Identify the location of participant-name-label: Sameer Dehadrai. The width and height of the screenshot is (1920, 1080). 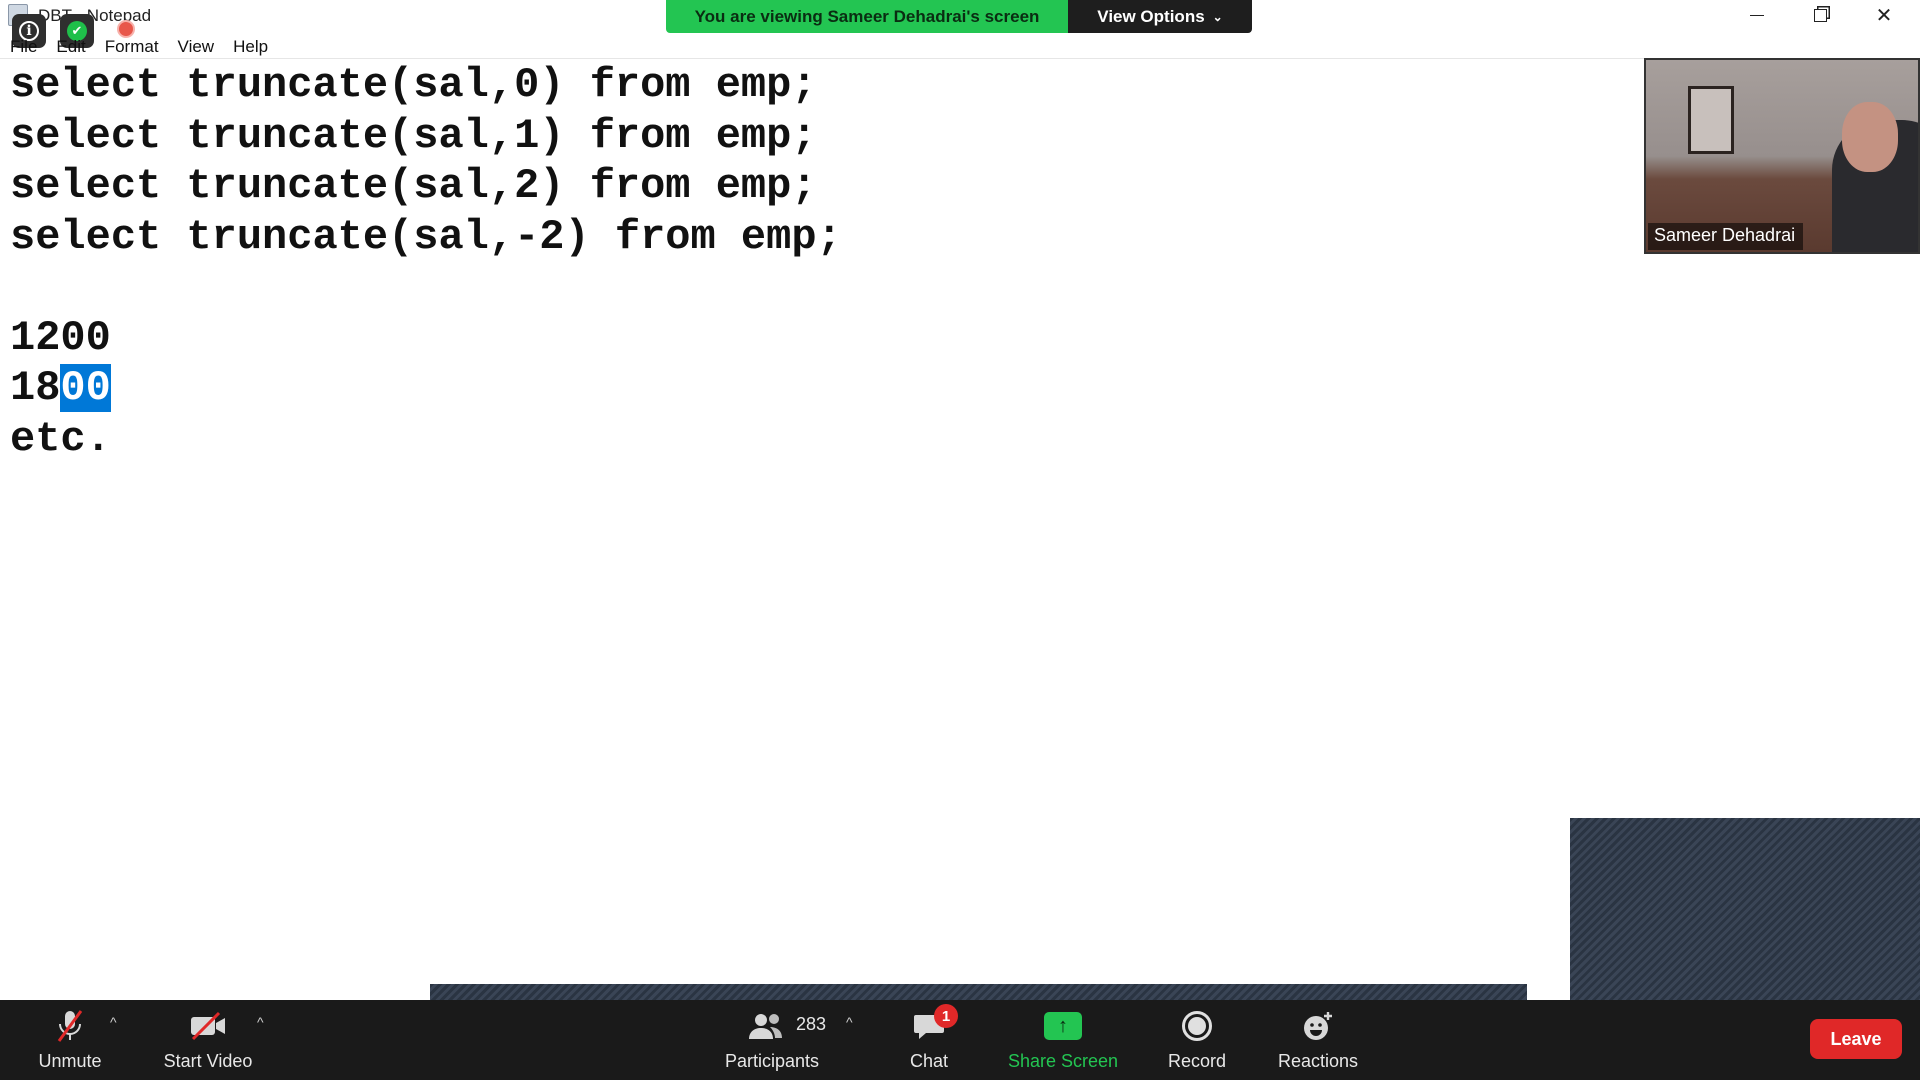
(1726, 236).